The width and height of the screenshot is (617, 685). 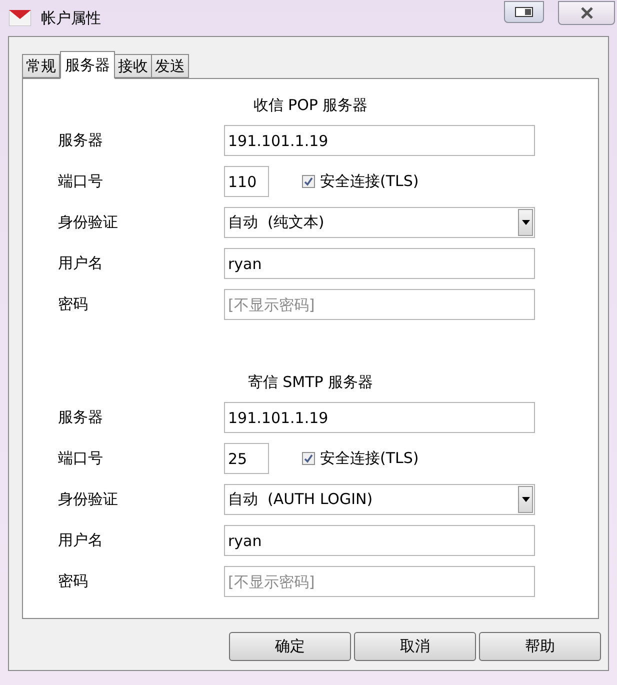 I want to click on close-button, so click(x=586, y=13).